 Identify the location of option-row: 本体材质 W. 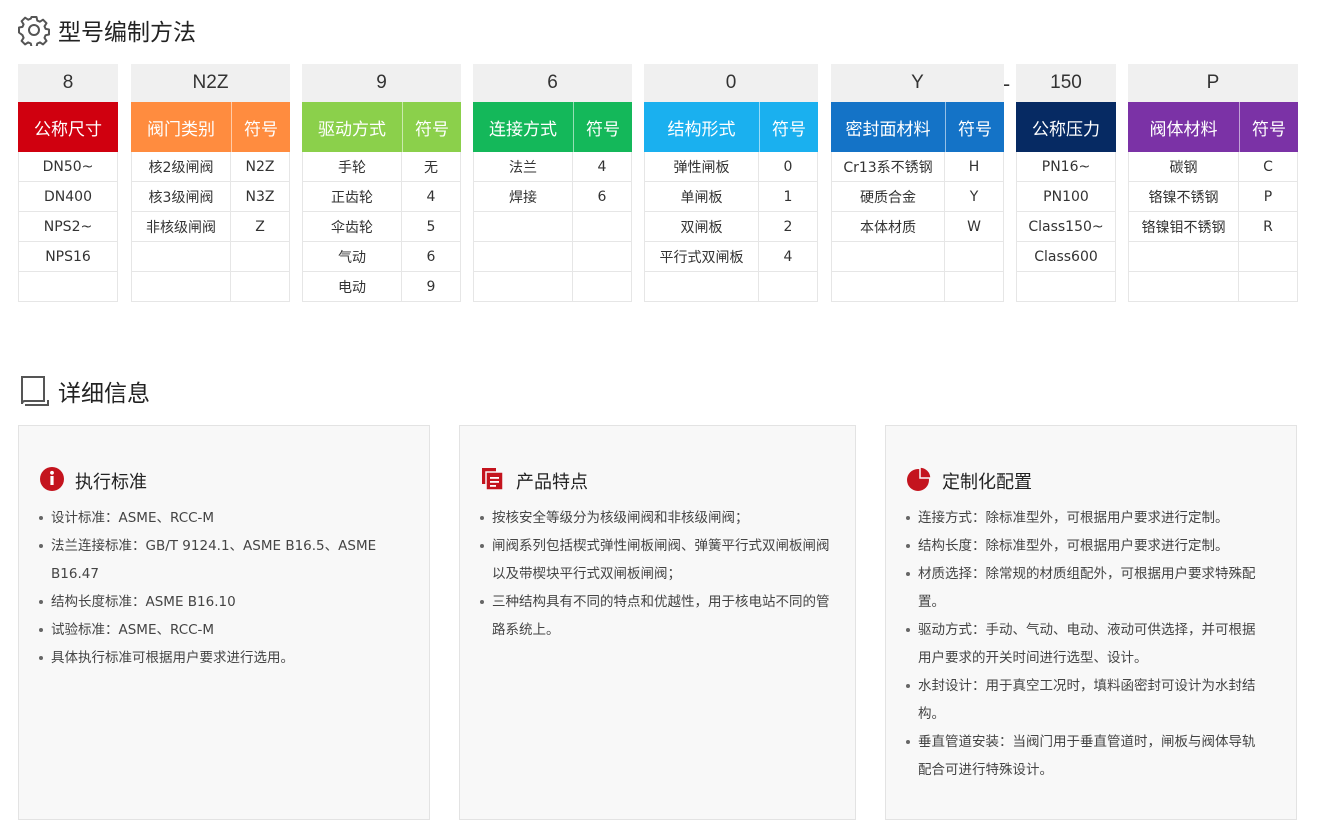
(917, 227).